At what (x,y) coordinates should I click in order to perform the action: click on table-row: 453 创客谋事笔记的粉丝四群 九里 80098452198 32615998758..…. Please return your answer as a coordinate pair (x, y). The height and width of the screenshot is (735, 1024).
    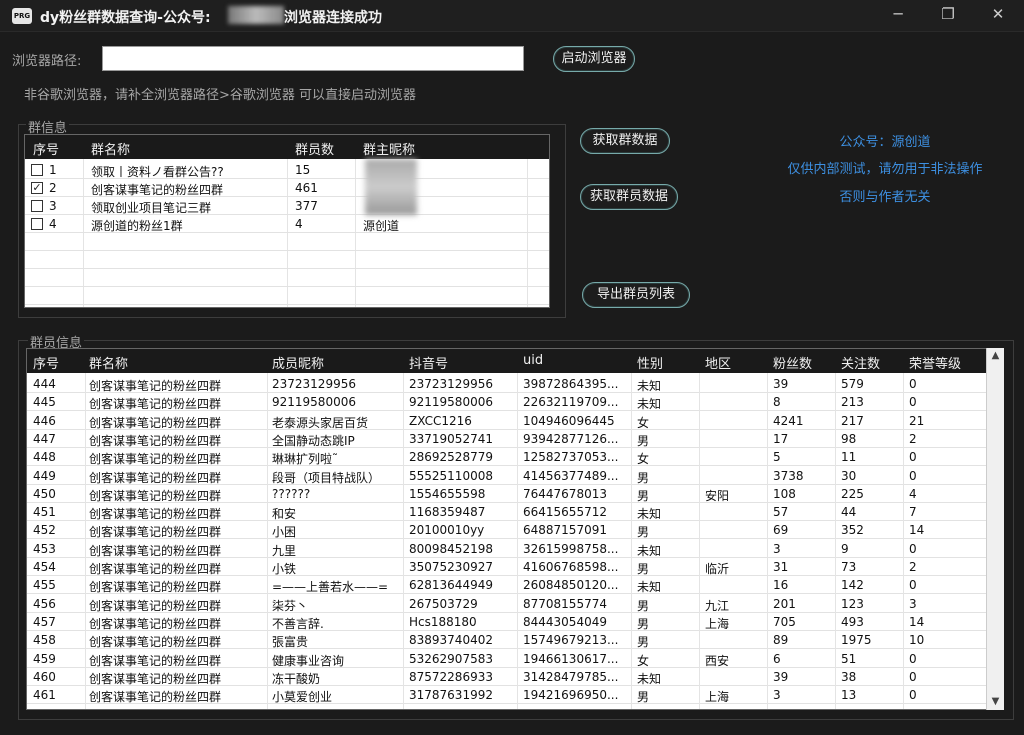
    Looking at the image, I should click on (507, 549).